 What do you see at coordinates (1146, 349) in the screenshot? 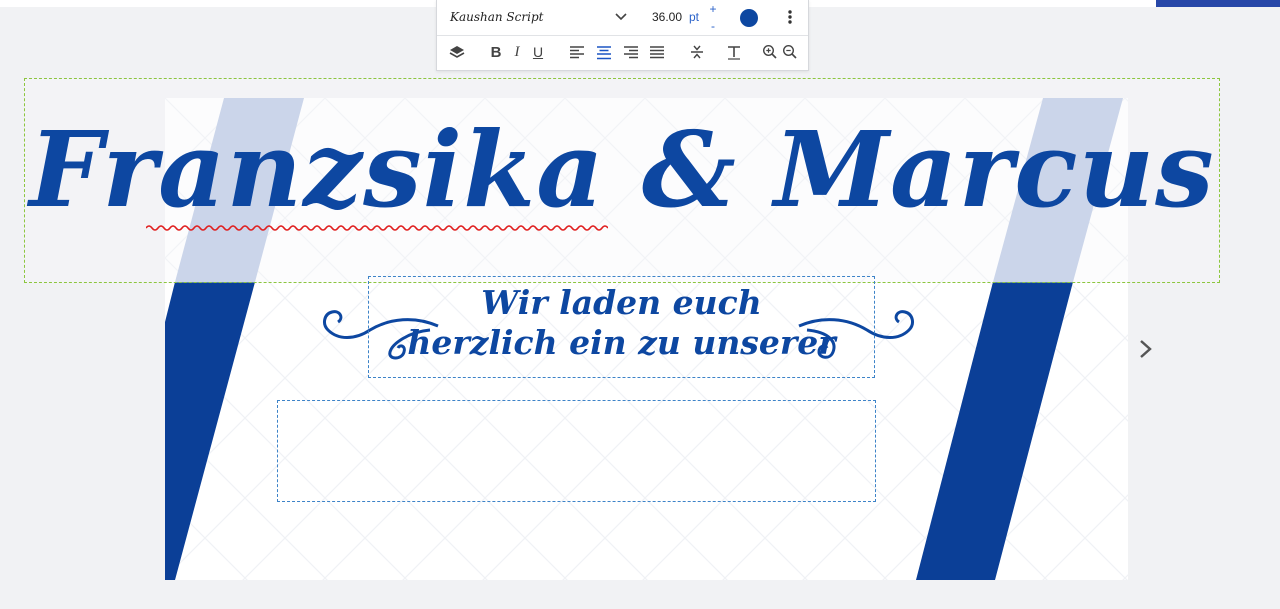
I see `chevron-right-icon` at bounding box center [1146, 349].